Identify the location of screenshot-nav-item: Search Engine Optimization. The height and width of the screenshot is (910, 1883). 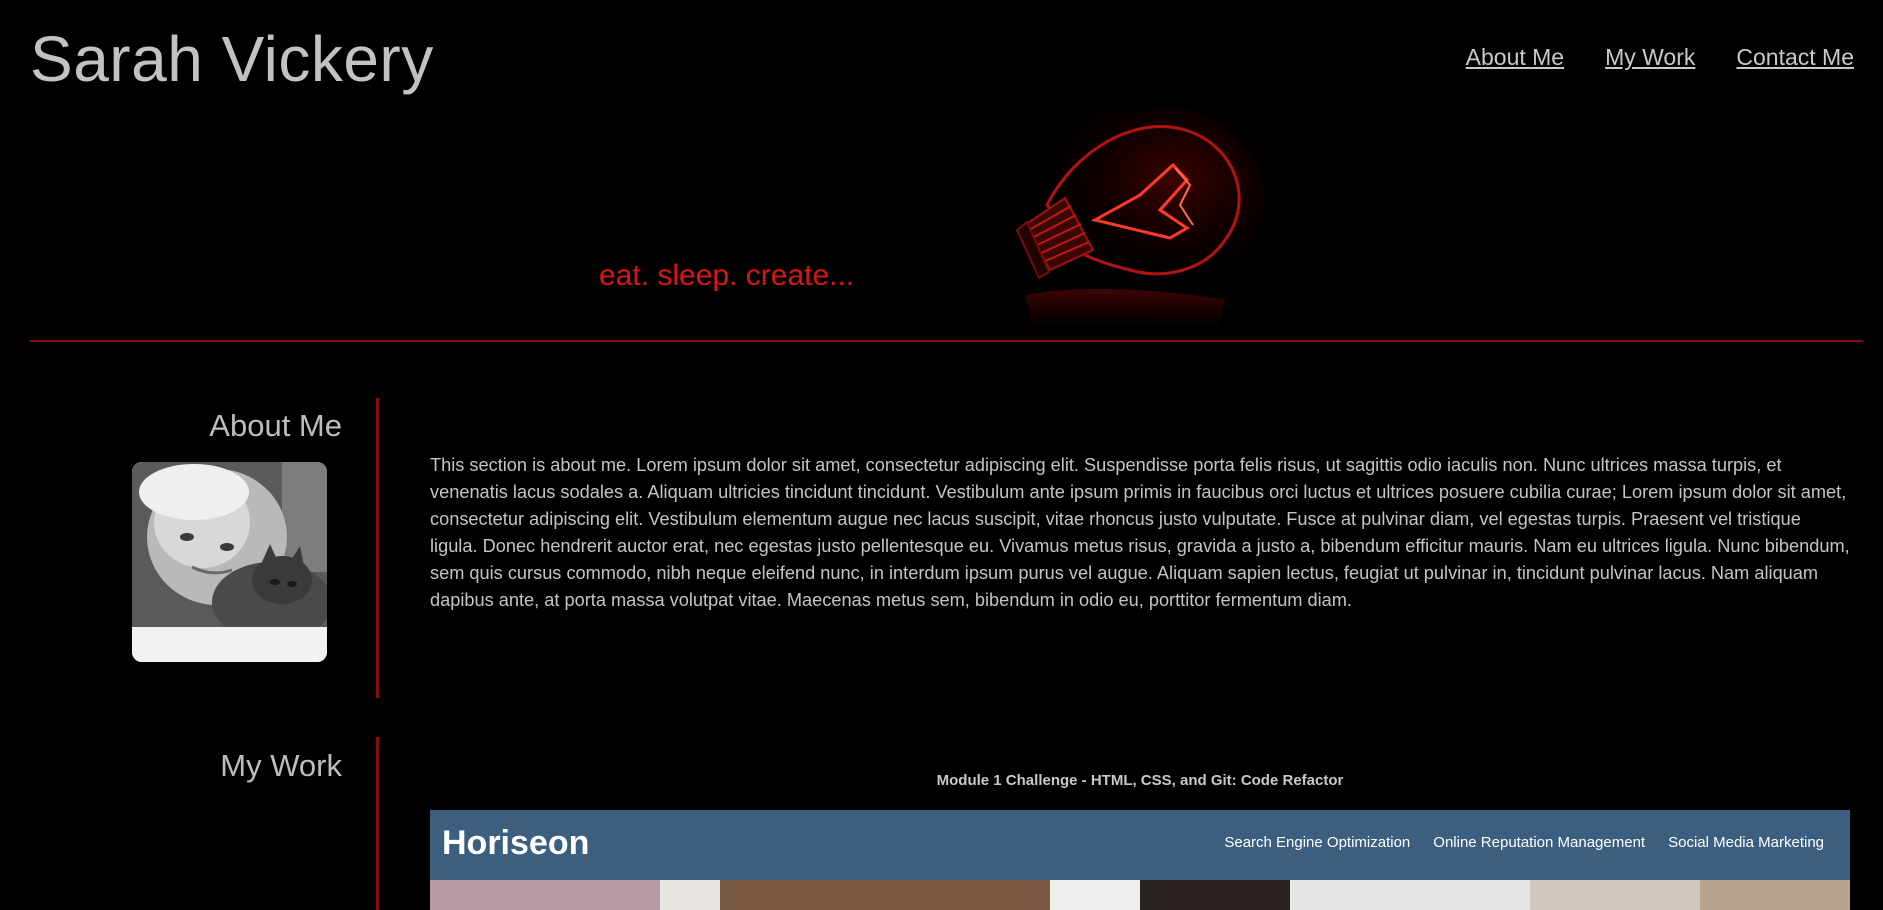
(1317, 842).